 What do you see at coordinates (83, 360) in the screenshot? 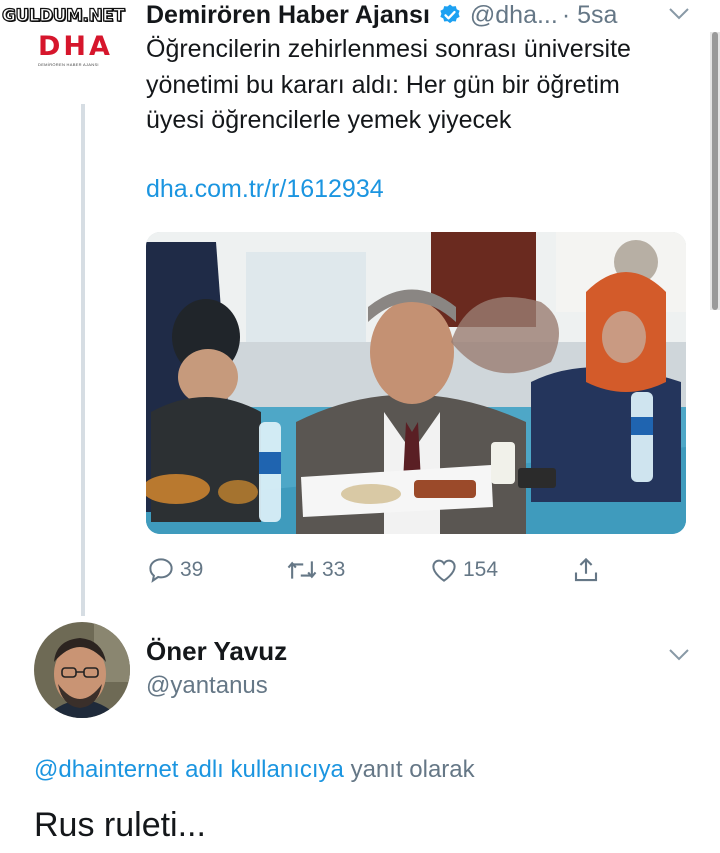
I see `thread-line` at bounding box center [83, 360].